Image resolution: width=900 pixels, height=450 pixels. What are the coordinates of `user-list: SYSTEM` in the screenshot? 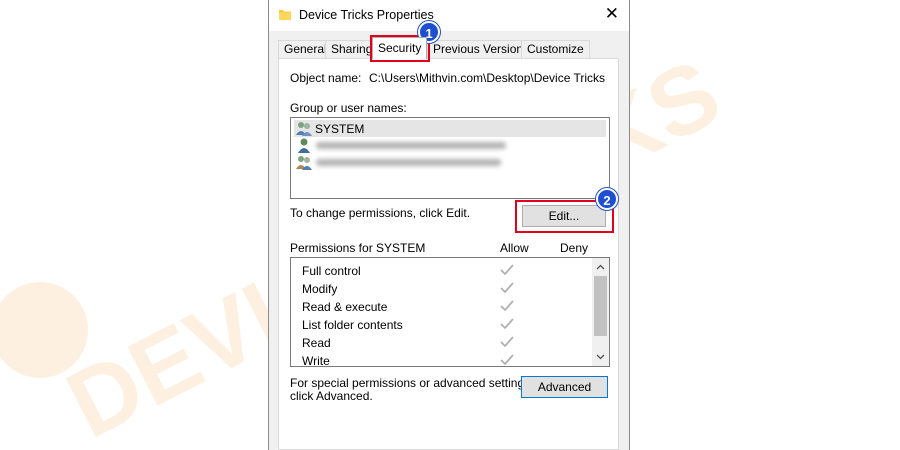 It's located at (450, 158).